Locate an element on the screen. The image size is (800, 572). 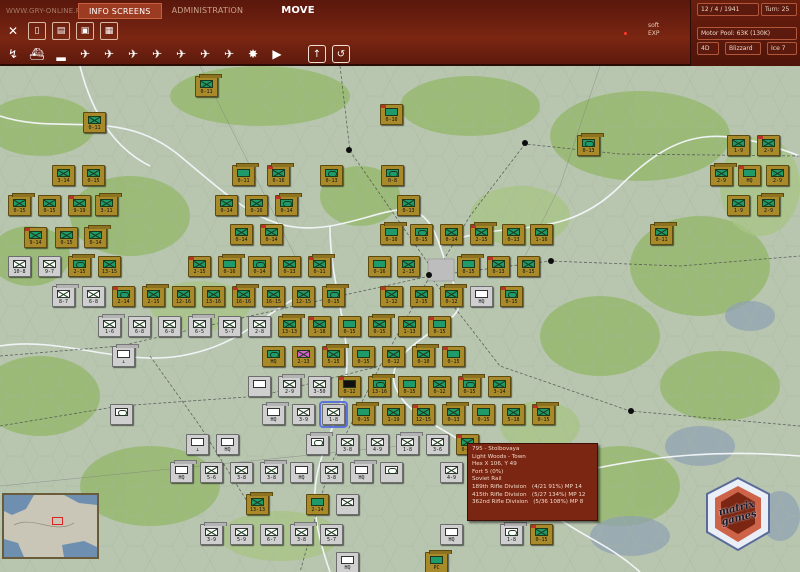
unit-counter: 13-15 is located at coordinates (109, 266).